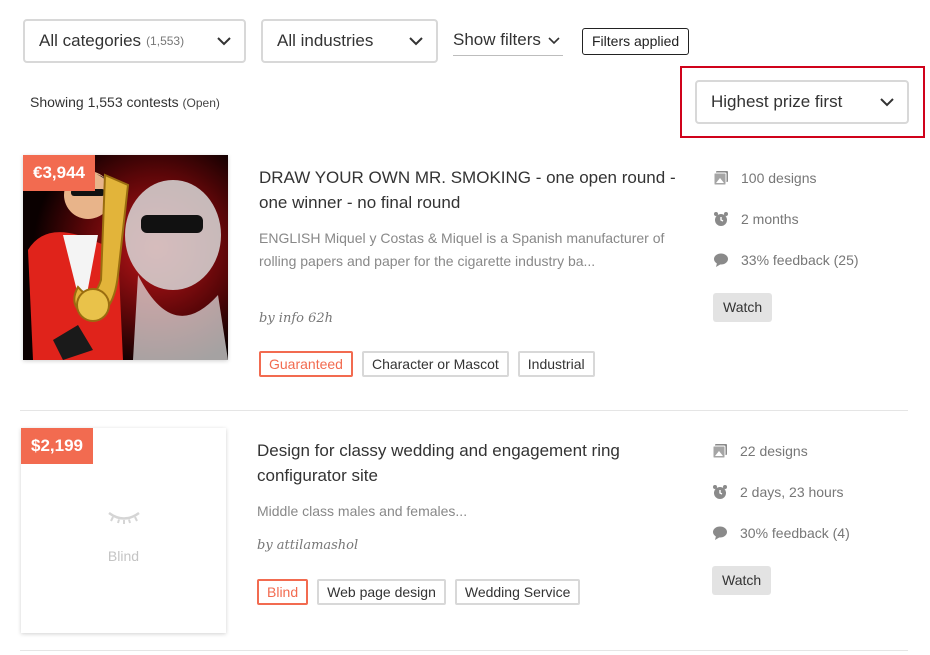 The width and height of the screenshot is (930, 655). Describe the element at coordinates (795, 533) in the screenshot. I see `feedback-text: 30% feedback (4)` at that location.